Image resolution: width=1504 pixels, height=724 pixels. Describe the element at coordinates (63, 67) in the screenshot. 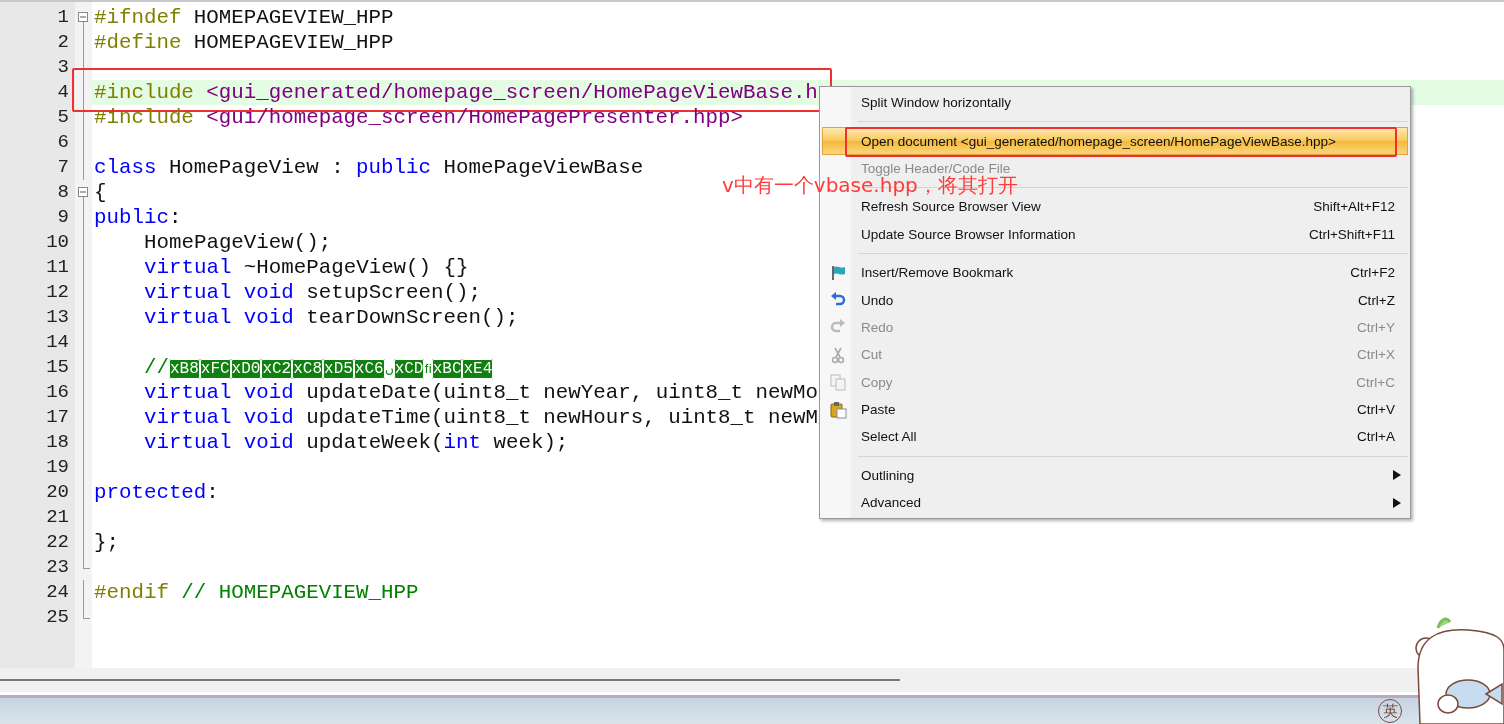

I see `line-number: 3` at that location.